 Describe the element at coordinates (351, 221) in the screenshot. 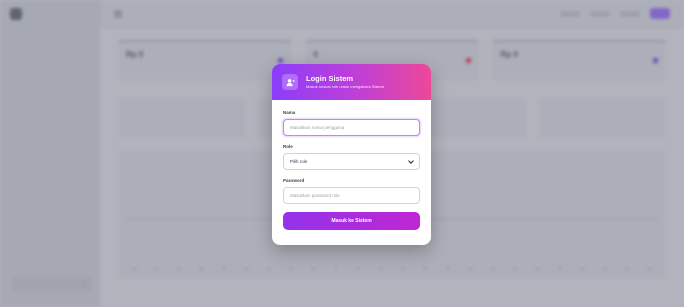

I see `login-submit-button: Masuk ke Sistem` at that location.